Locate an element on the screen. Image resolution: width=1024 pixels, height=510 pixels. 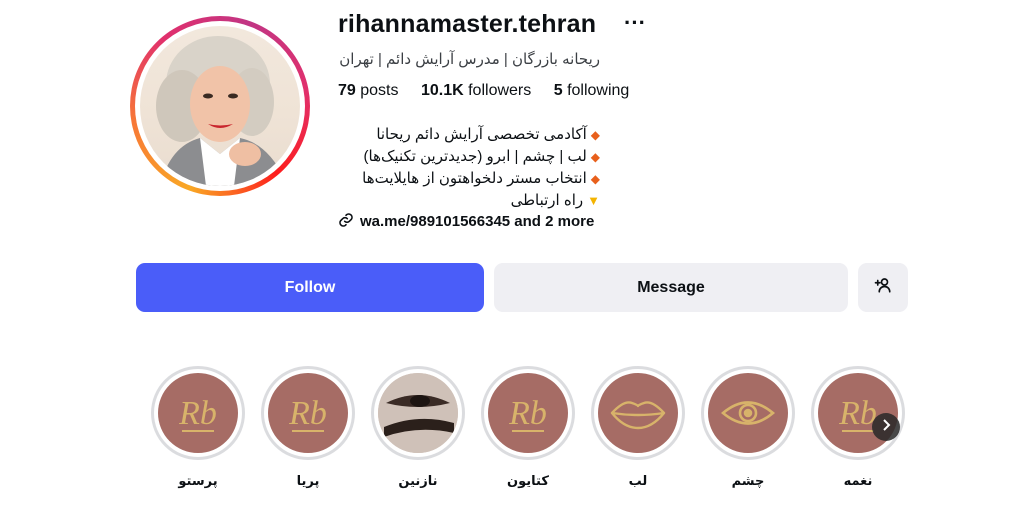
followers-count: 10.1K is located at coordinates (442, 90).